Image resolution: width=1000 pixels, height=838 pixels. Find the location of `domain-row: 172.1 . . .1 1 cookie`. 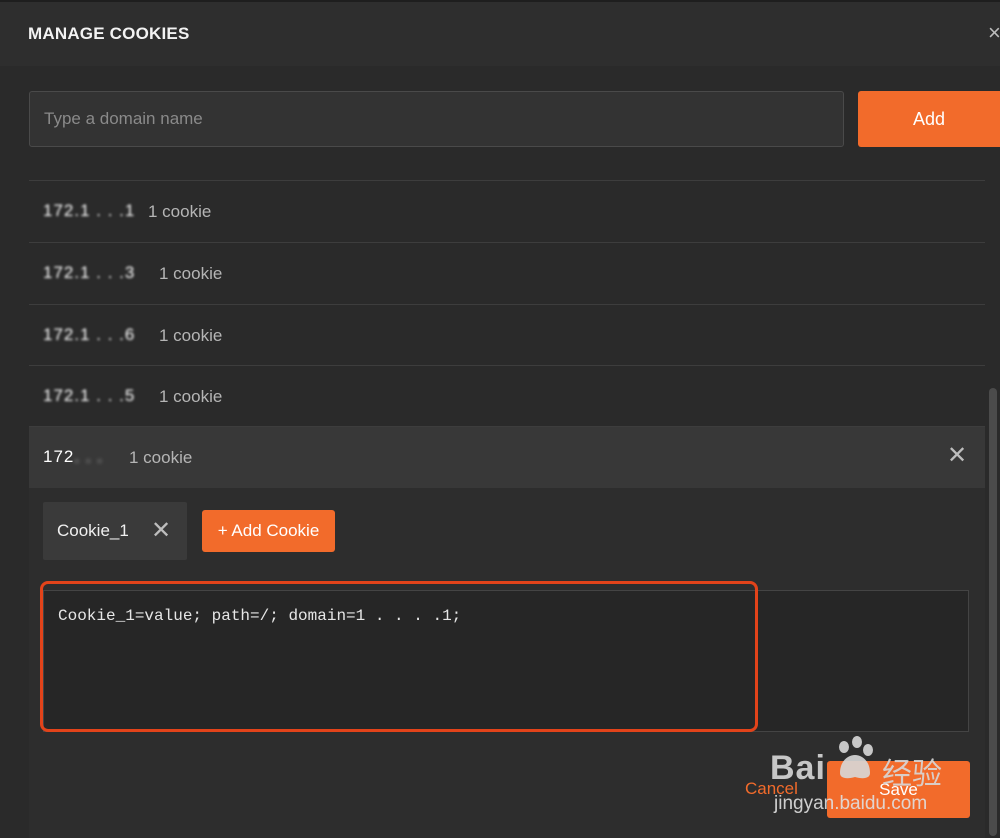

domain-row: 172.1 . . .1 1 cookie is located at coordinates (507, 211).